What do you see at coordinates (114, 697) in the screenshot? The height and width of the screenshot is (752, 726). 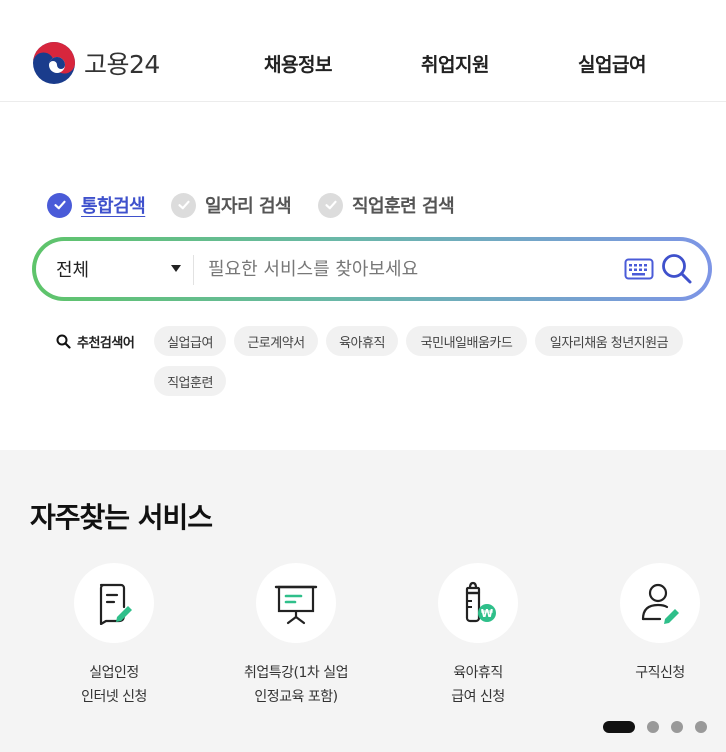 I see `service-label-line2: 인터넷 신청` at bounding box center [114, 697].